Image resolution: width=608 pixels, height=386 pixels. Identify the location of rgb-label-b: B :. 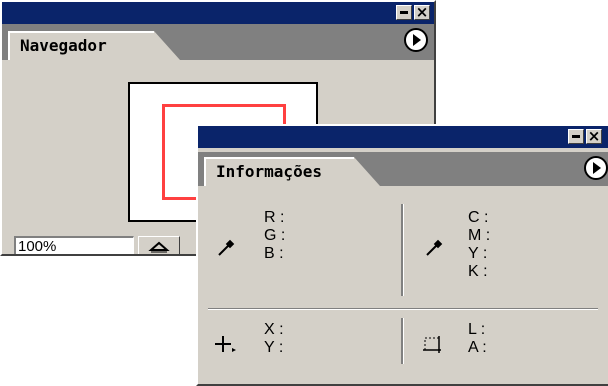
(274, 253).